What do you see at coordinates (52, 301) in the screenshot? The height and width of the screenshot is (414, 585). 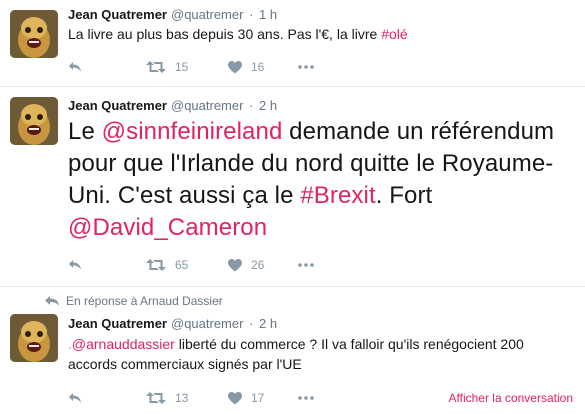 I see `reply-context-icon` at bounding box center [52, 301].